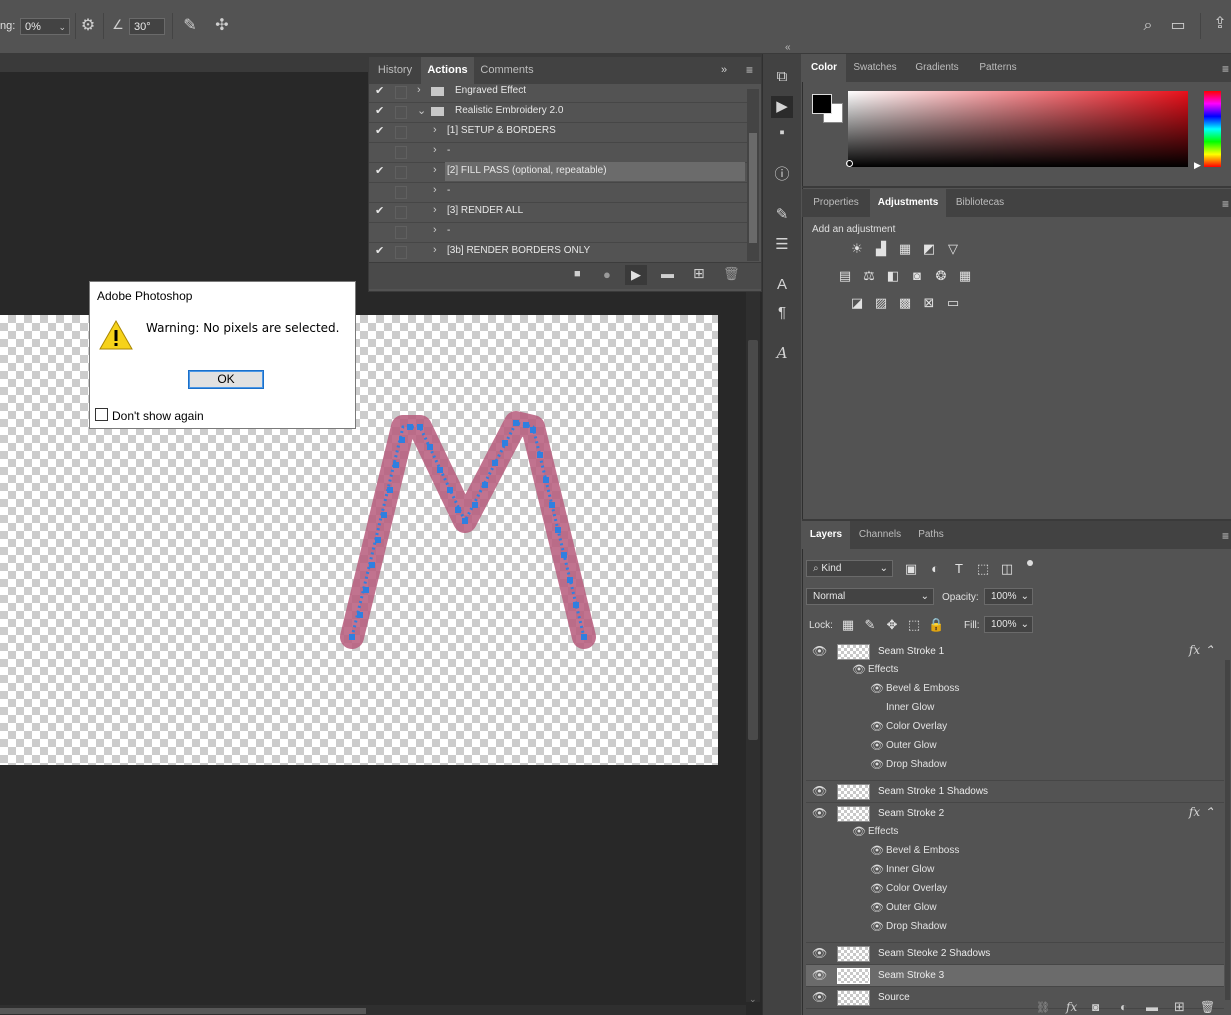 The width and height of the screenshot is (1231, 1015). Describe the element at coordinates (558, 252) in the screenshot. I see `action-row: ✔ › [3b] RENDER BORDERS ONLY` at that location.